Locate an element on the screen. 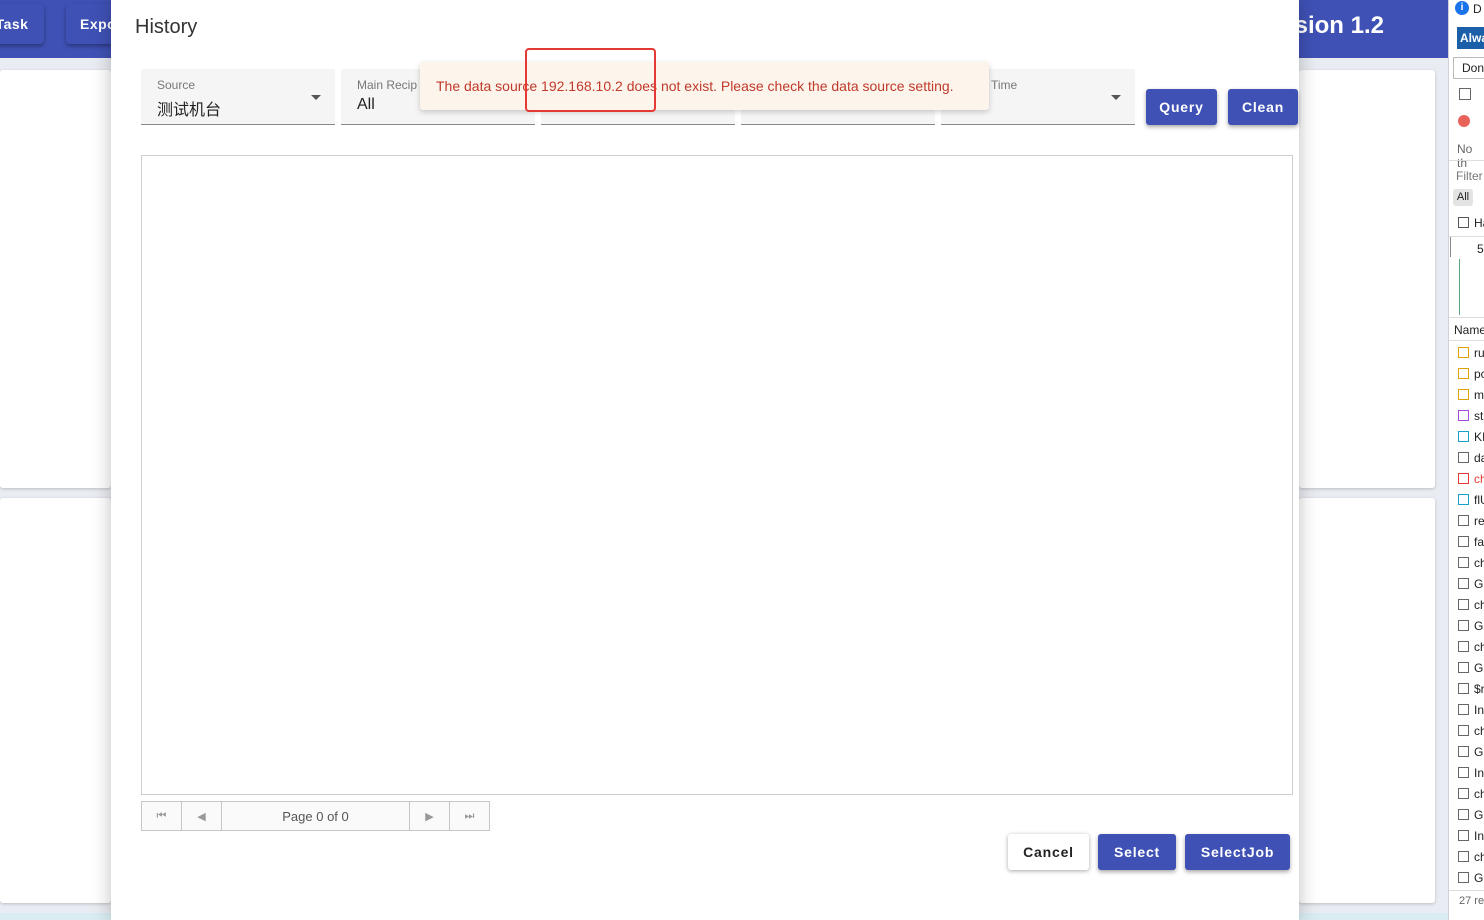 This screenshot has width=1484, height=920. source-label: Source is located at coordinates (176, 85).